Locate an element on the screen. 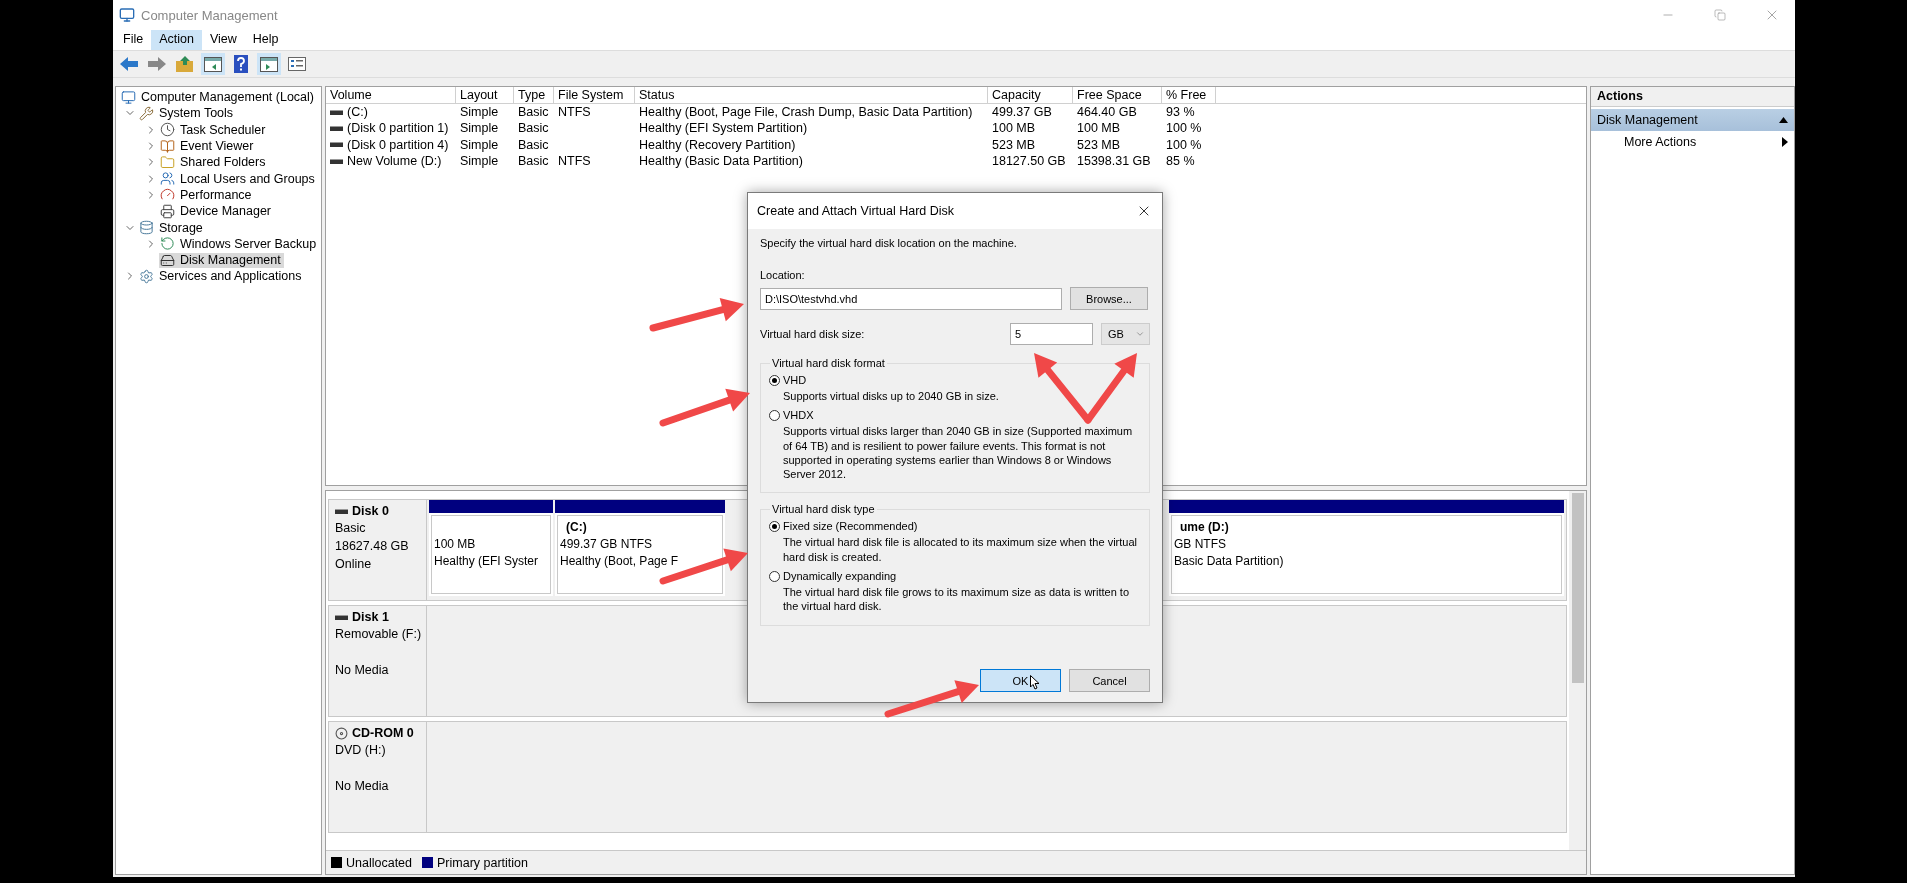 This screenshot has width=1907, height=883. tree-item: Task Scheduler is located at coordinates (214, 130).